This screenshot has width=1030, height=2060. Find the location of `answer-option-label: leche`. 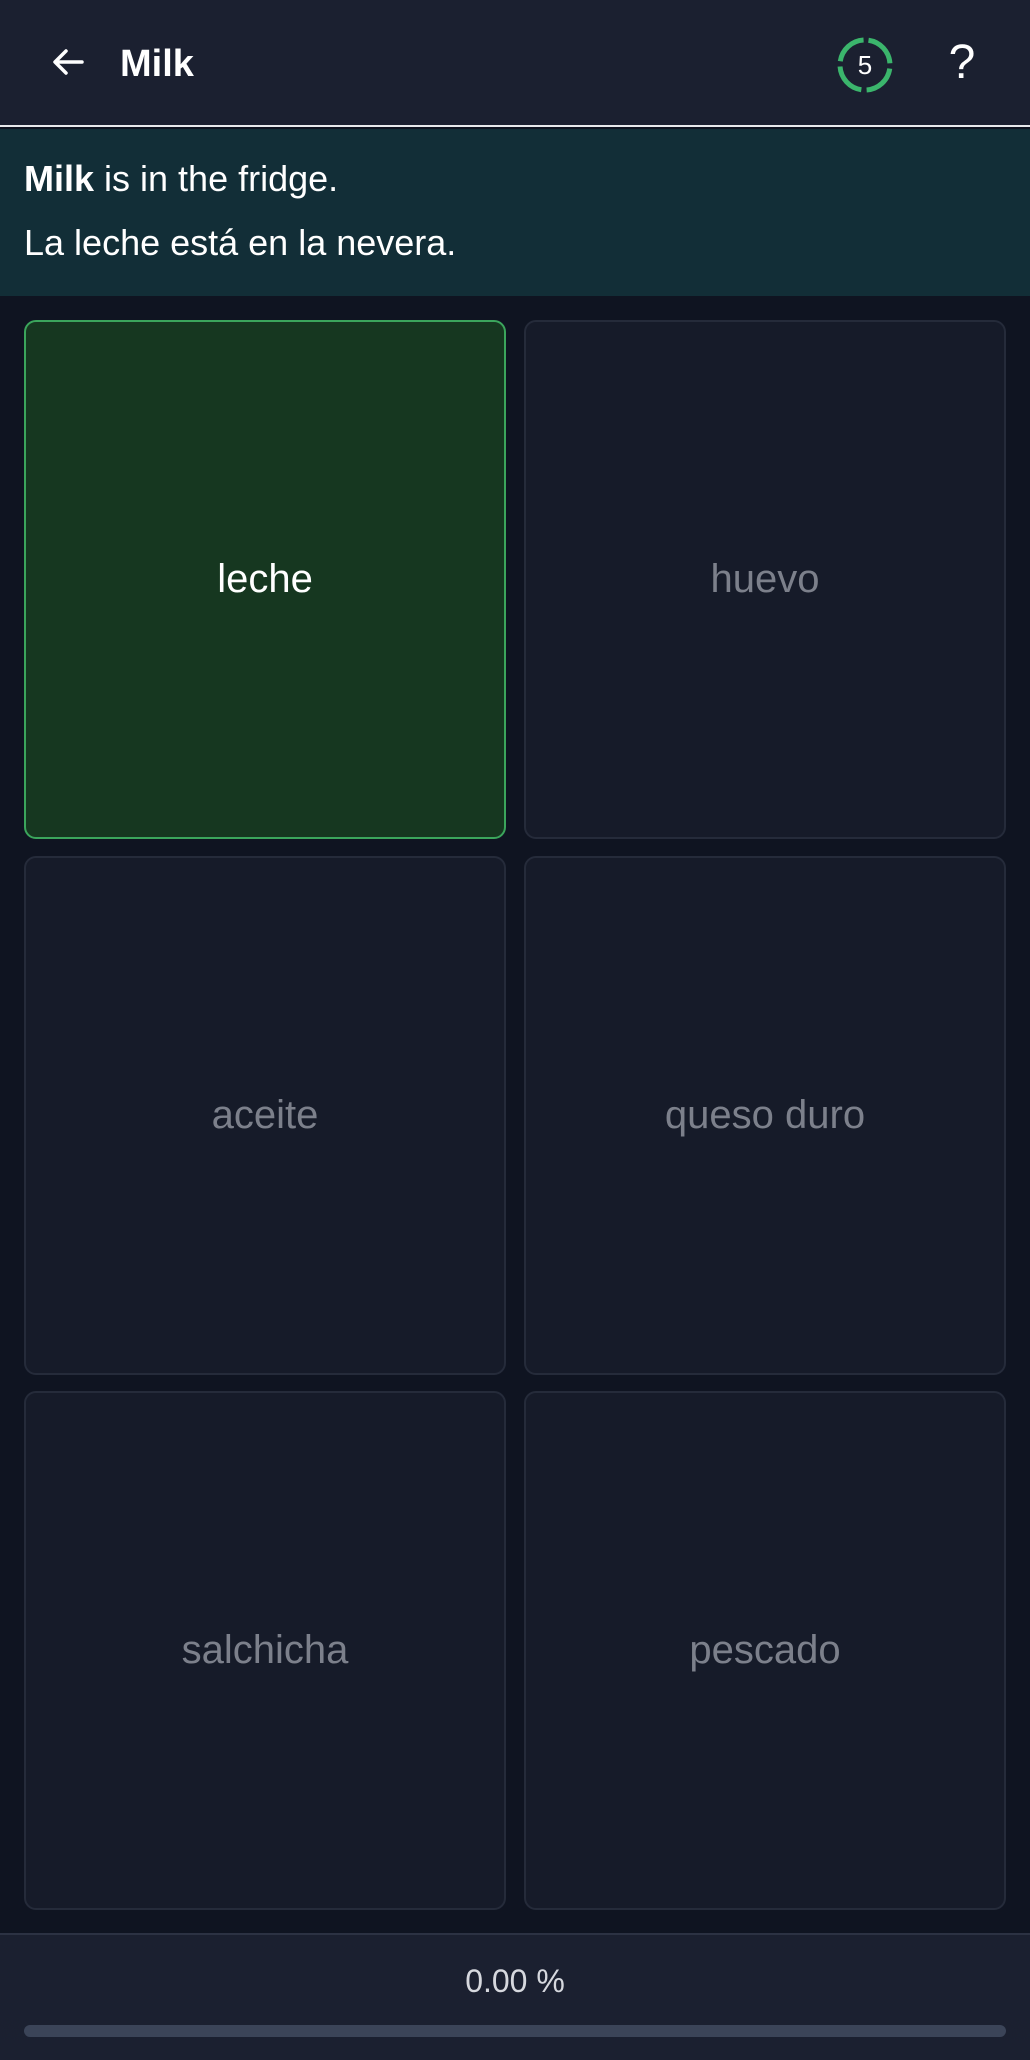

answer-option-label: leche is located at coordinates (265, 579).